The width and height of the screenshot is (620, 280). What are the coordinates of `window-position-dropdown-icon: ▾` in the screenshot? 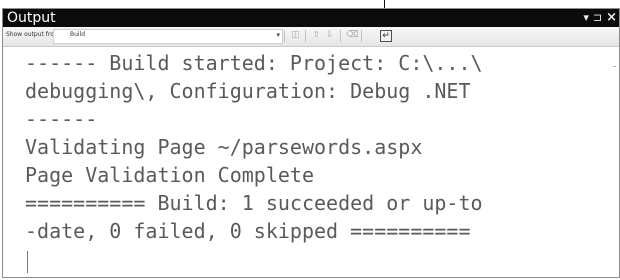 It's located at (586, 18).